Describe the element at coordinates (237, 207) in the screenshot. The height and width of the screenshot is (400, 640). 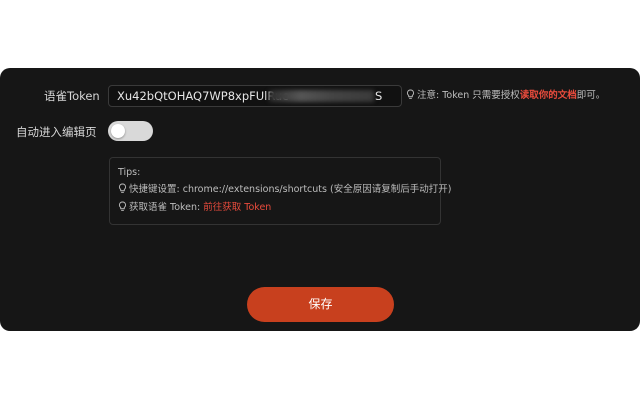
I see `get-token-link: 前往获取 Token` at that location.